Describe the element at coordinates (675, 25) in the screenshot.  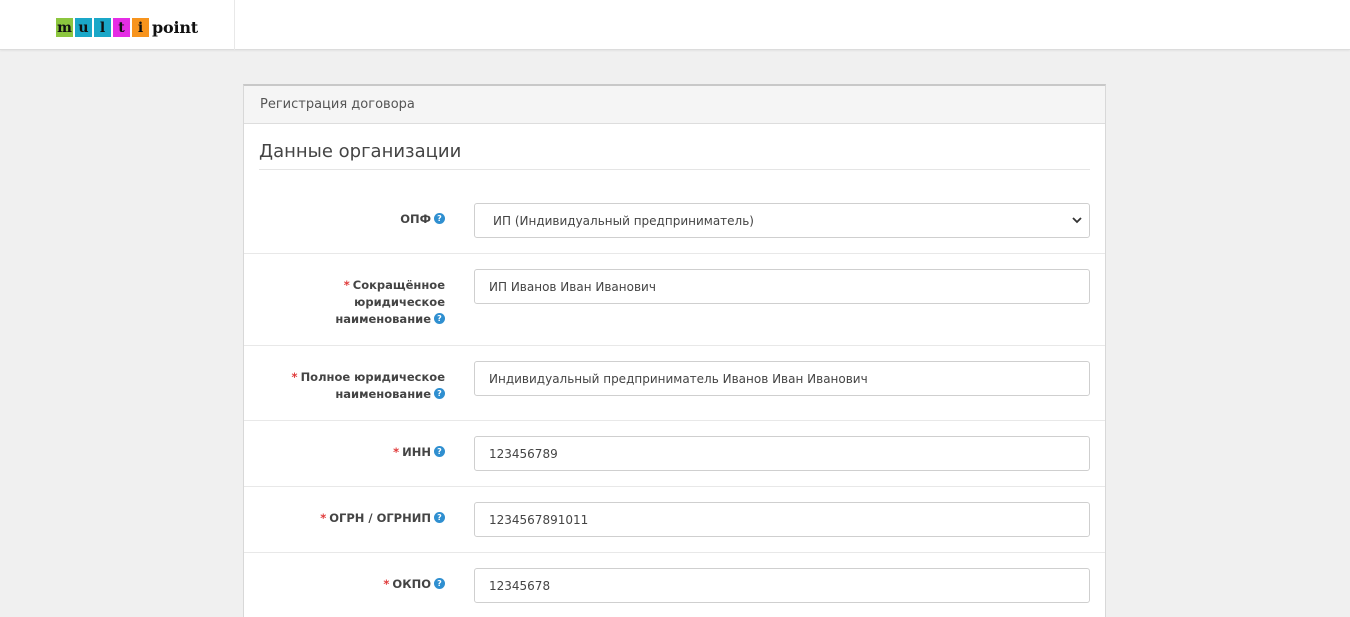
I see `top-navbar: m u l t i point` at that location.